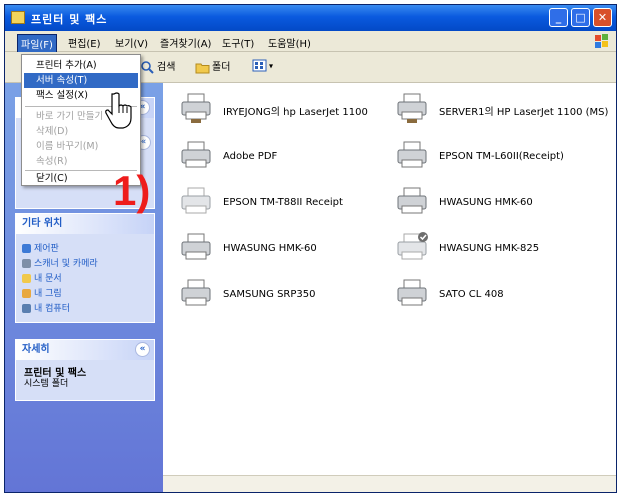  What do you see at coordinates (48, 294) in the screenshot?
I see `link-label: 내 그림` at bounding box center [48, 294].